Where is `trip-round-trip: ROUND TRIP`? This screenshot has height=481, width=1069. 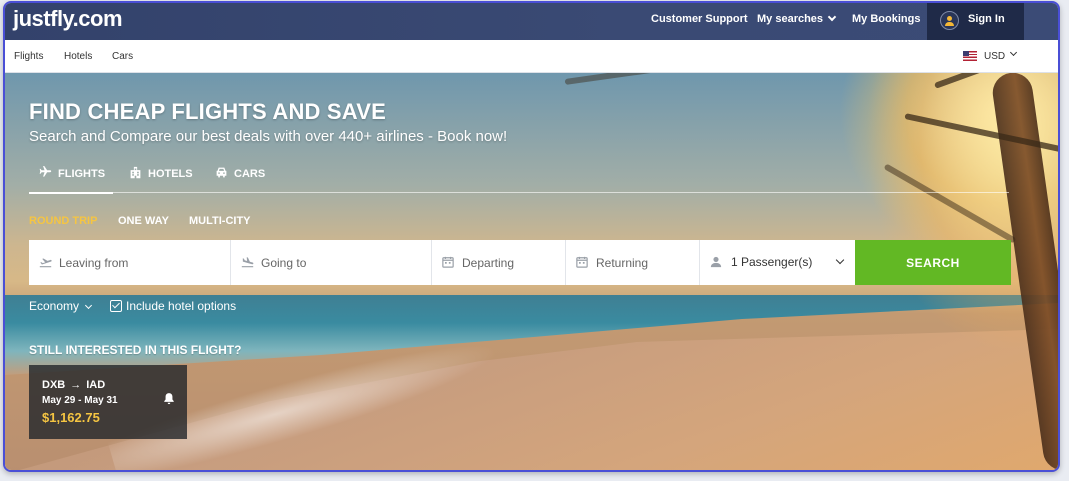 trip-round-trip: ROUND TRIP is located at coordinates (63, 221).